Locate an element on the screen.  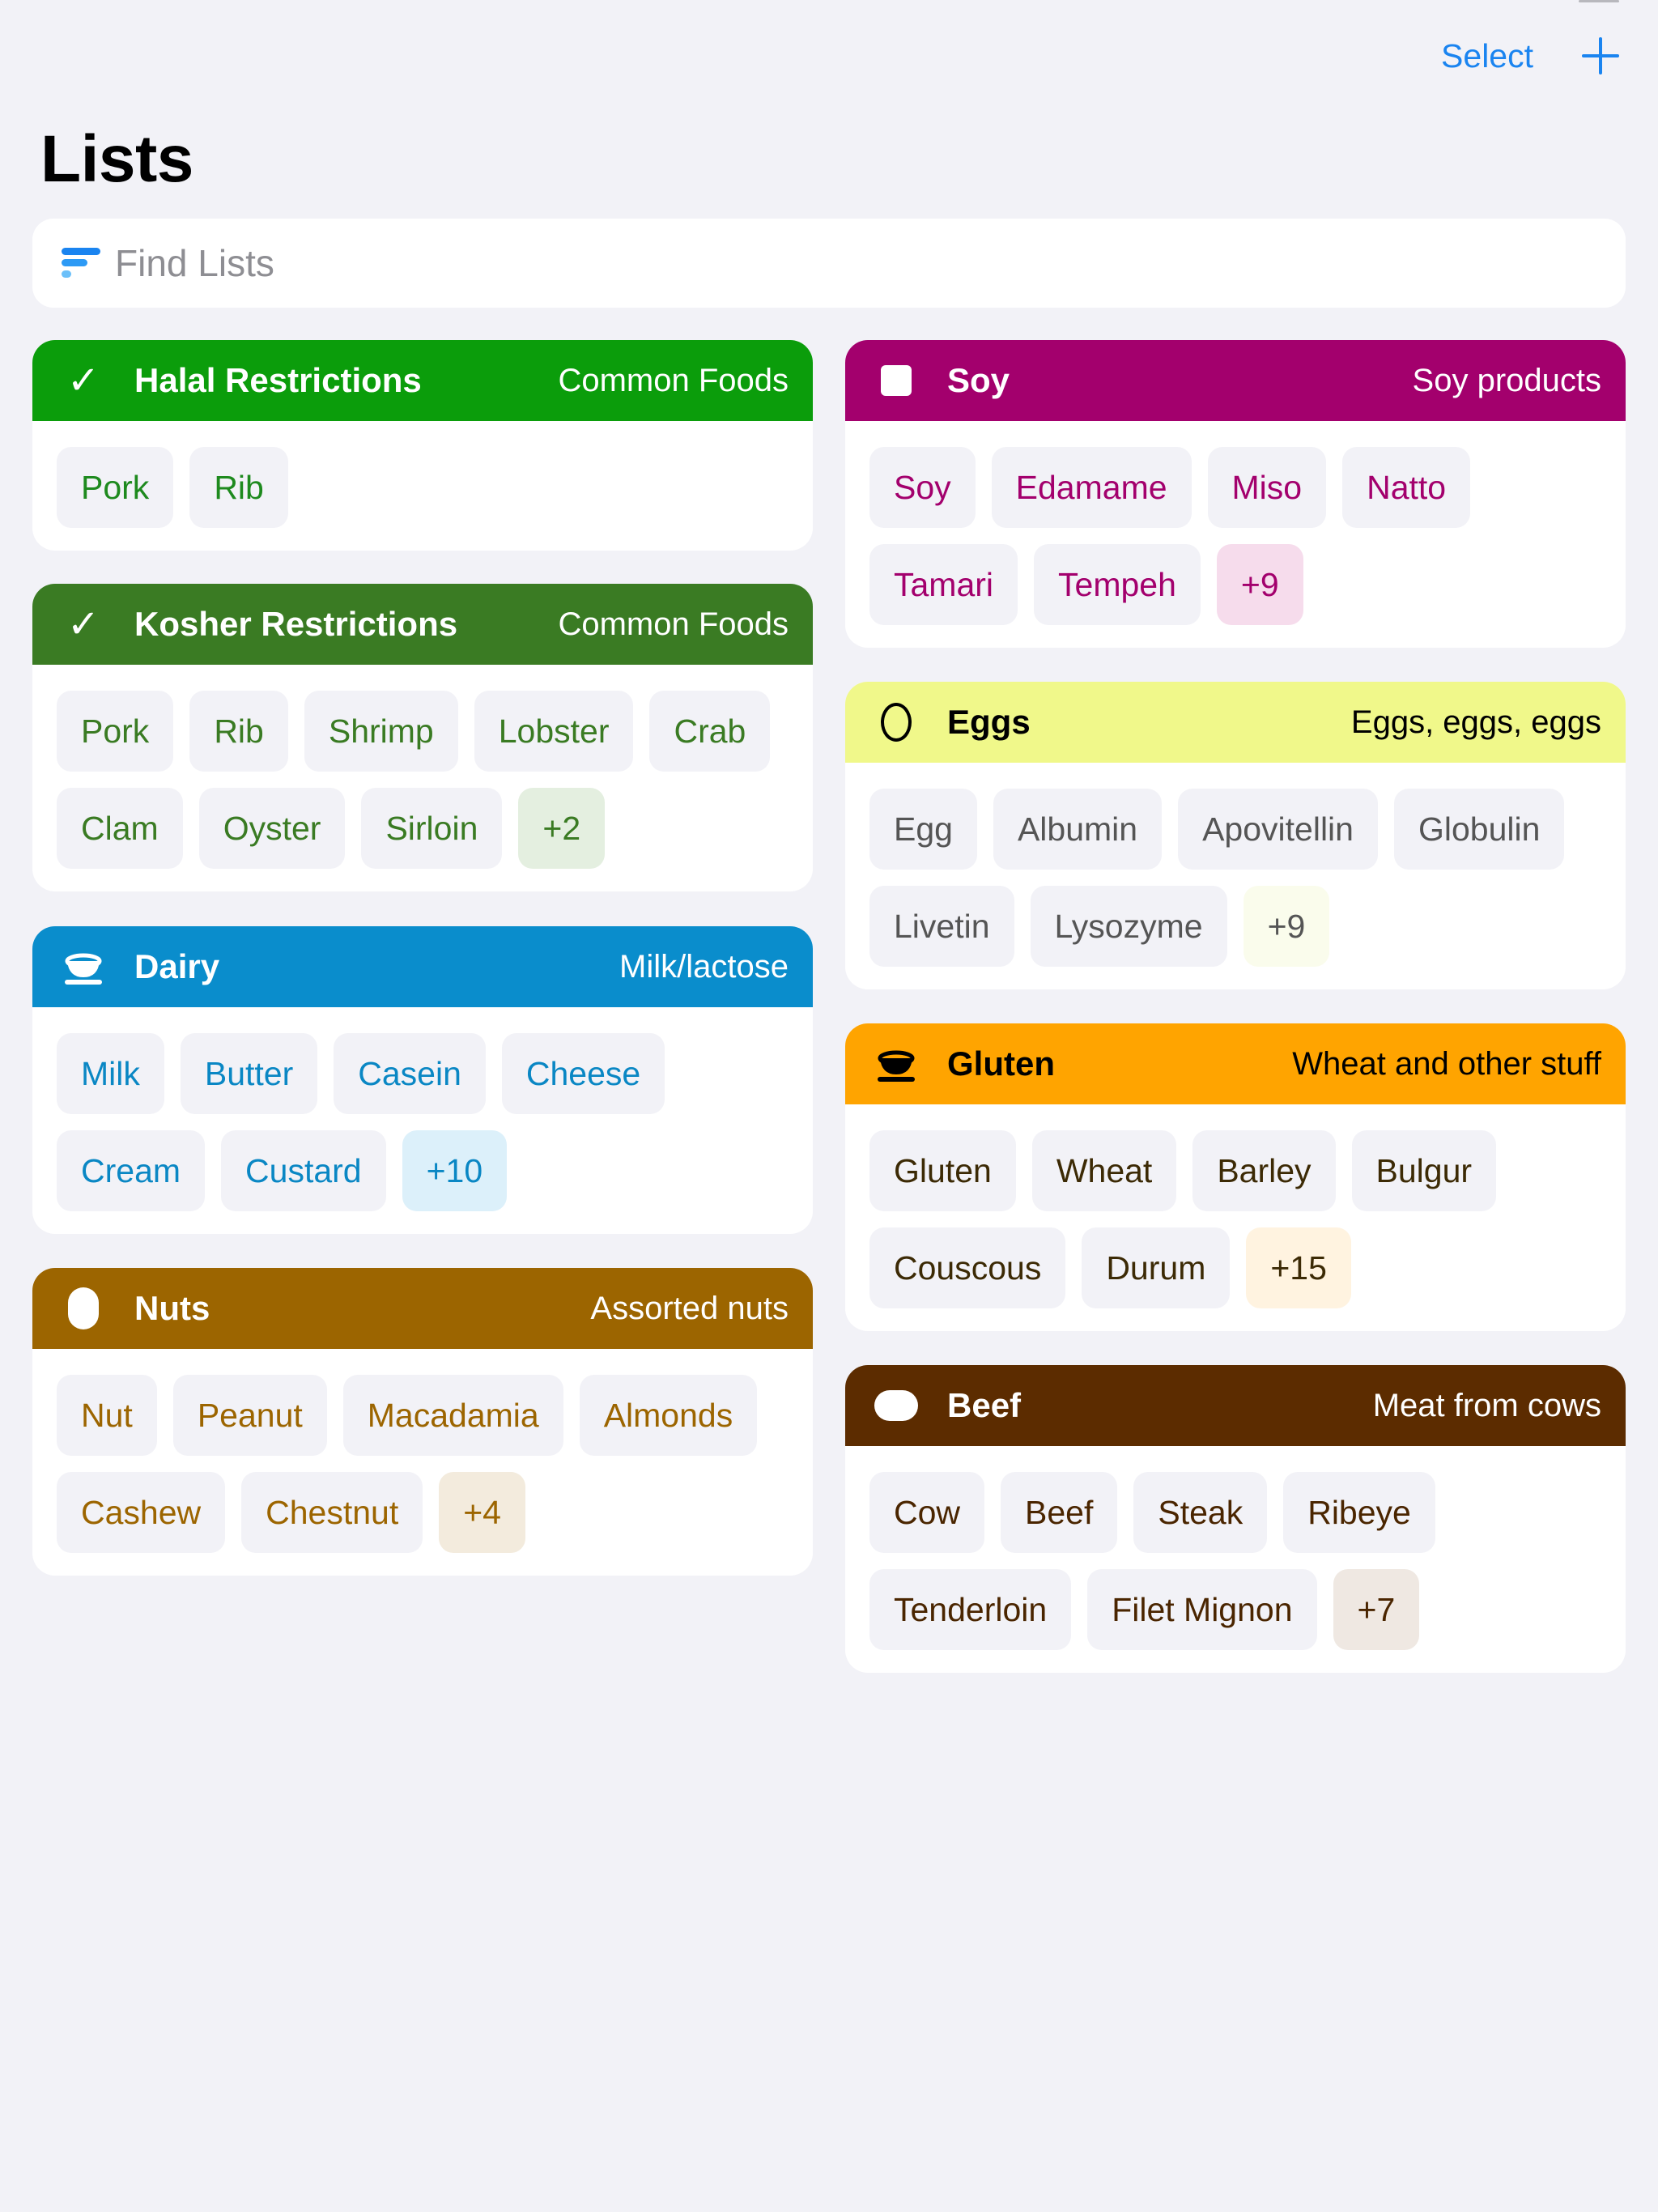
card-header: Beef Meat from cows is located at coordinates (1235, 1406).